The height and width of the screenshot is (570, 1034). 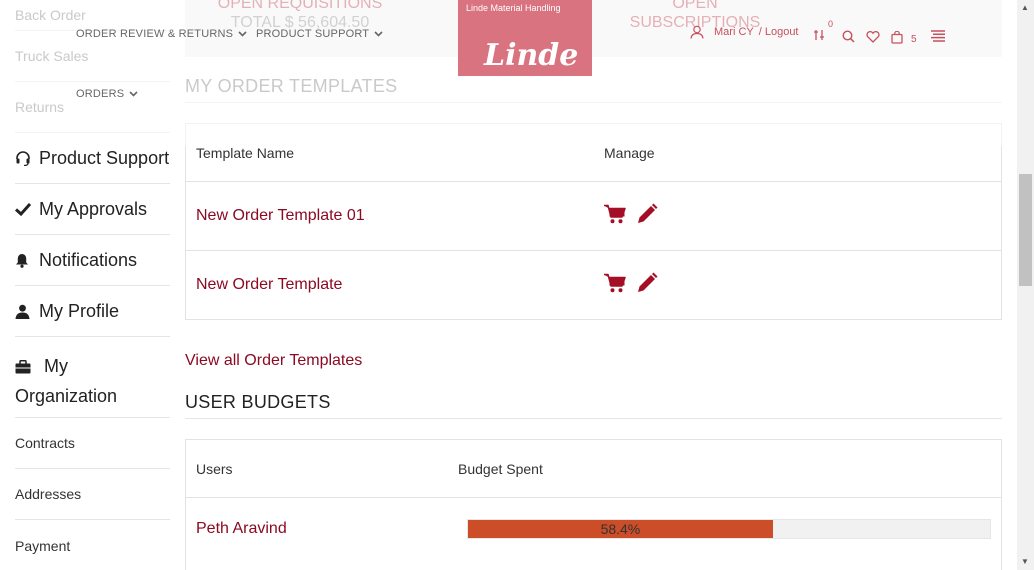 What do you see at coordinates (79, 310) in the screenshot?
I see `sidebar-item-label: My Profile` at bounding box center [79, 310].